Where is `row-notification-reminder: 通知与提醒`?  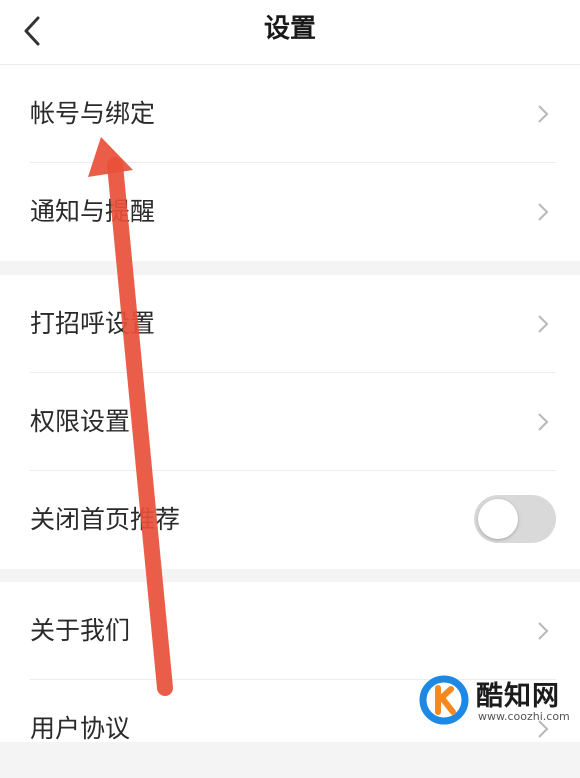 row-notification-reminder: 通知与提醒 is located at coordinates (290, 212).